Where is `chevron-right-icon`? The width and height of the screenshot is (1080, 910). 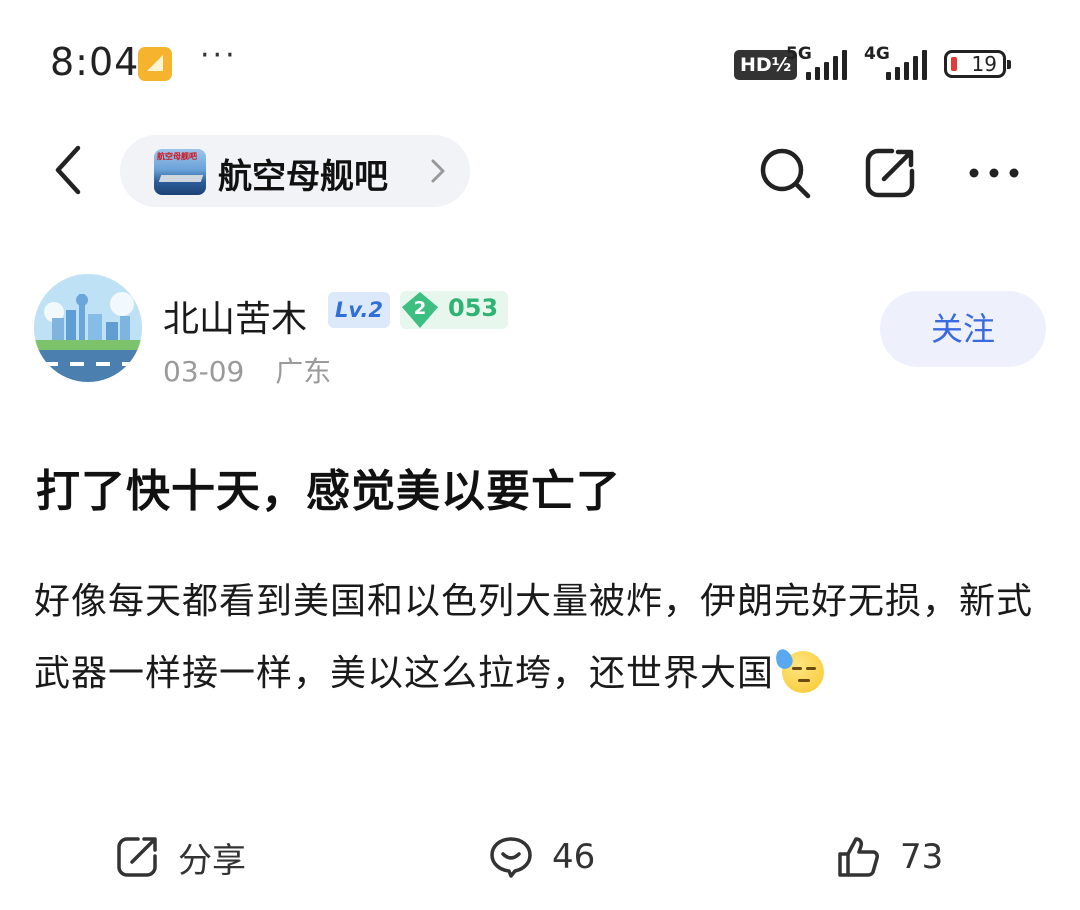 chevron-right-icon is located at coordinates (438, 171).